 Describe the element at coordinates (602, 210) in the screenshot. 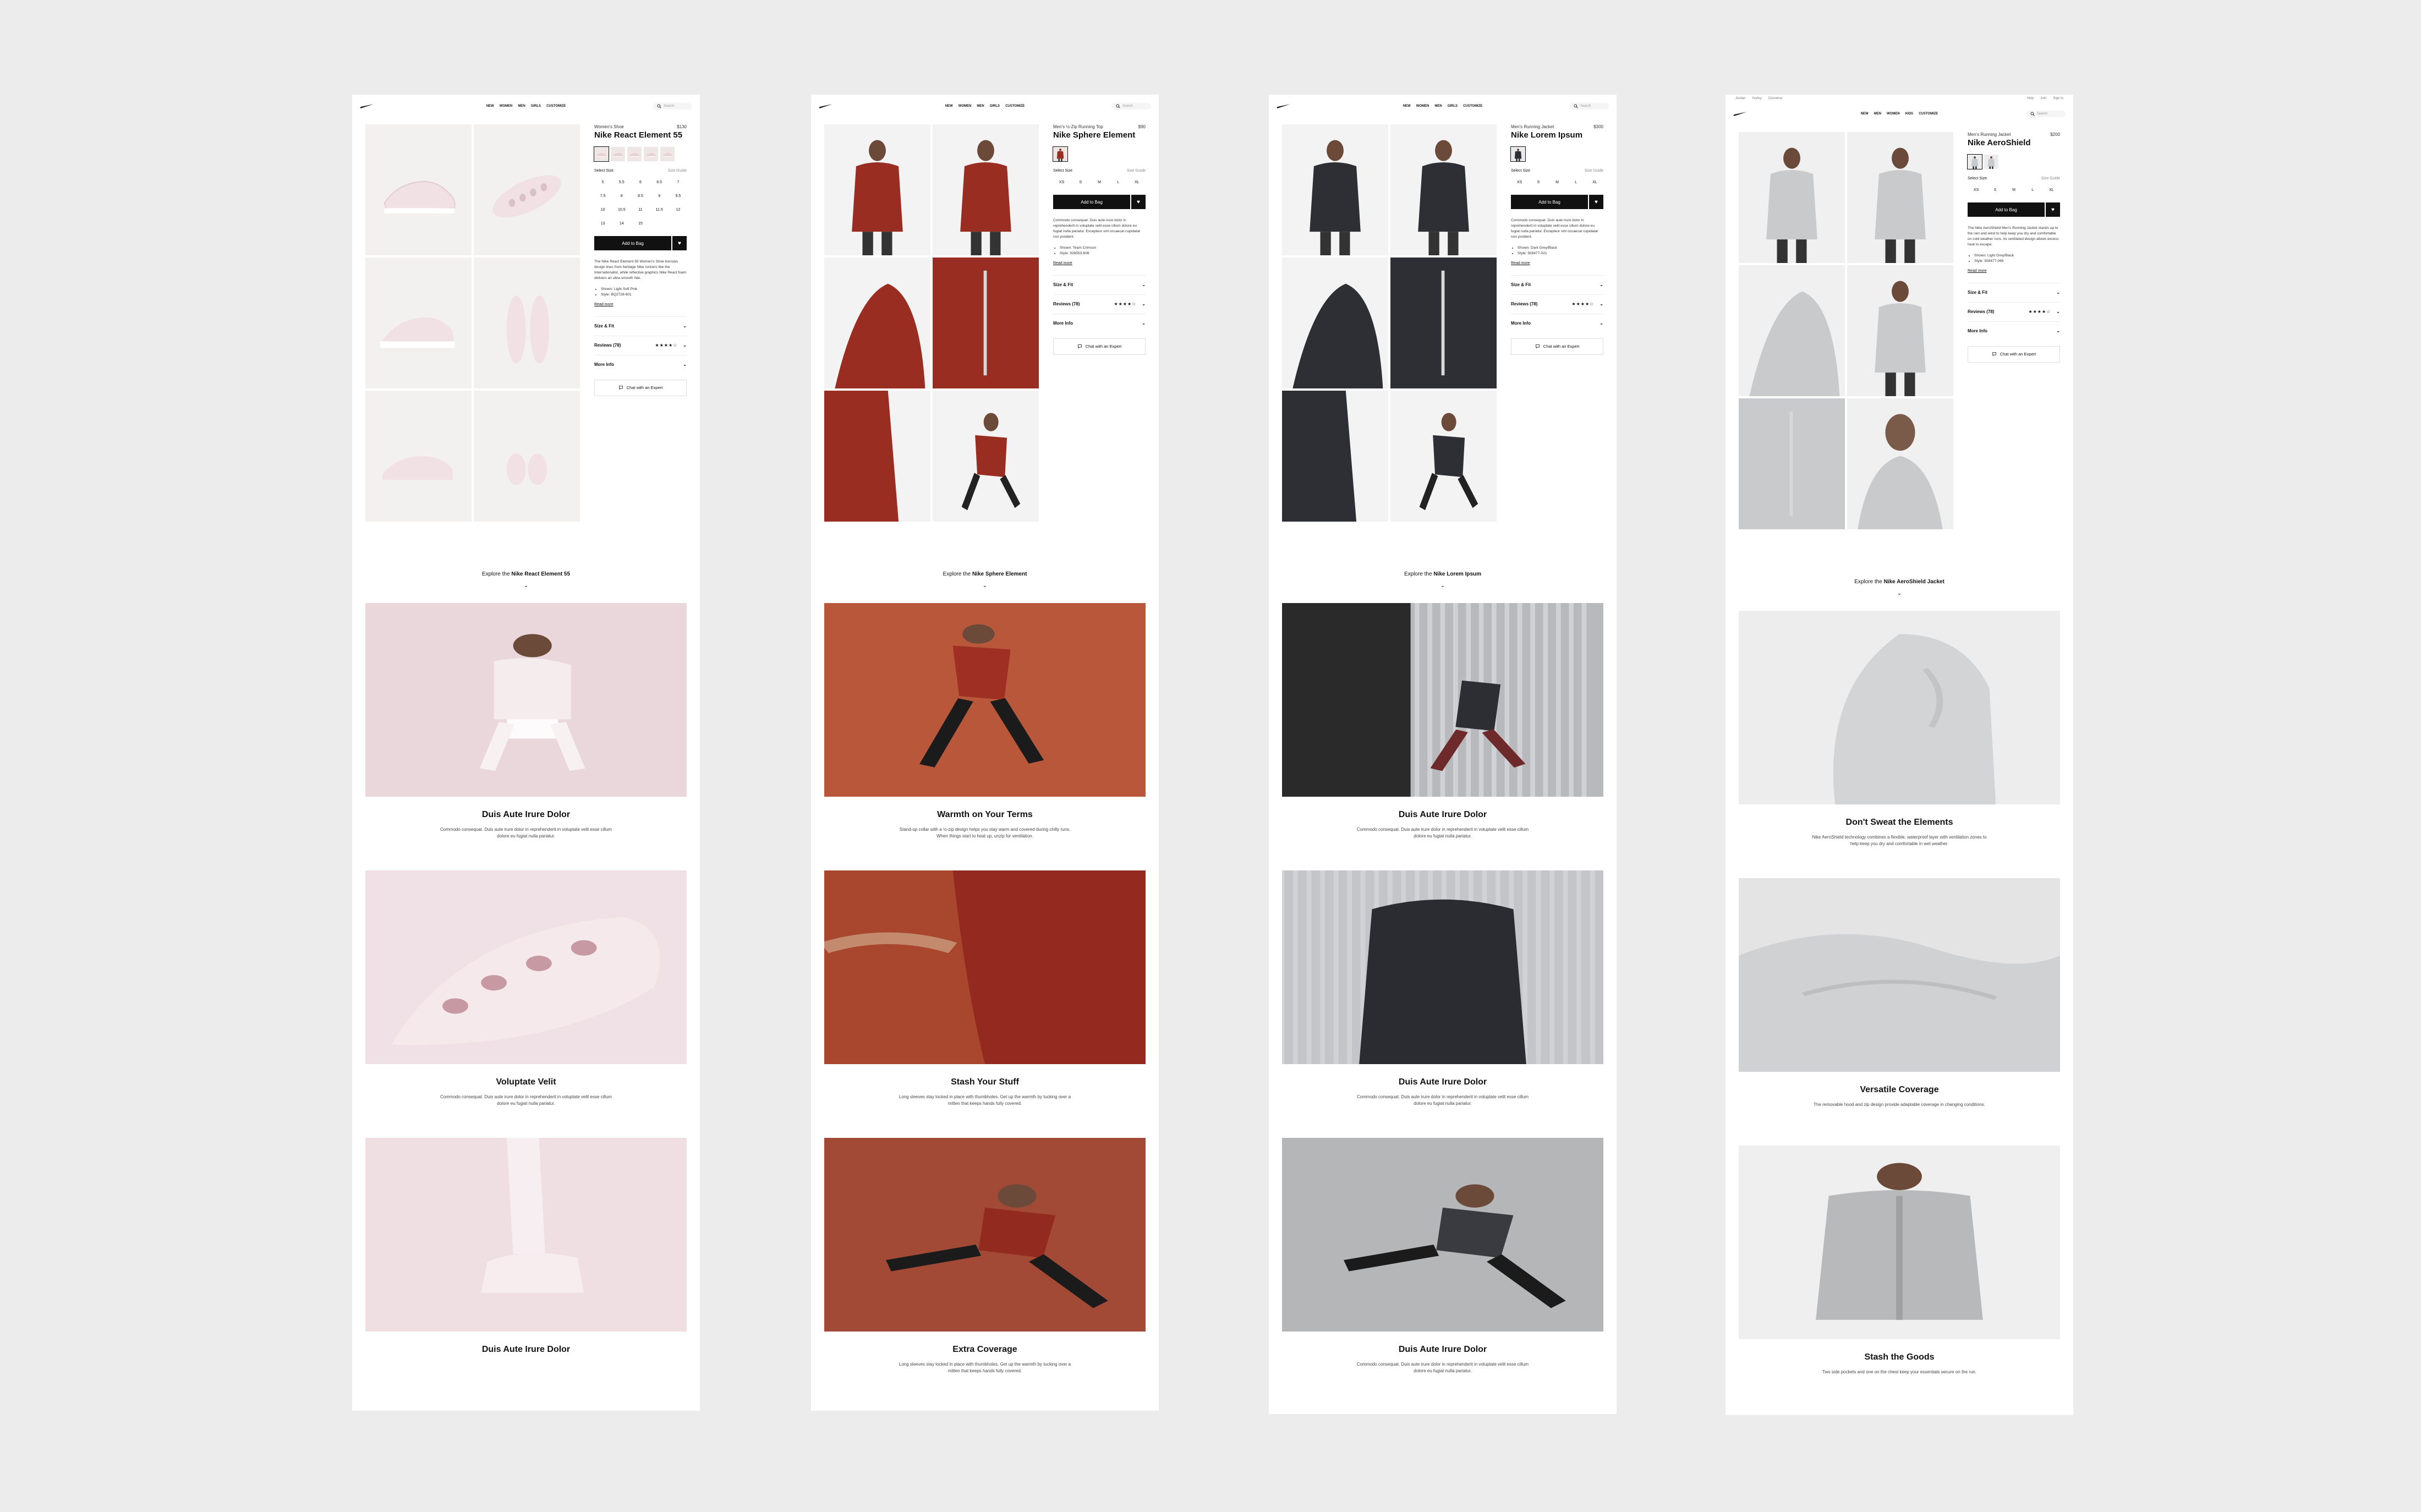

I see `size-option: 10` at that location.